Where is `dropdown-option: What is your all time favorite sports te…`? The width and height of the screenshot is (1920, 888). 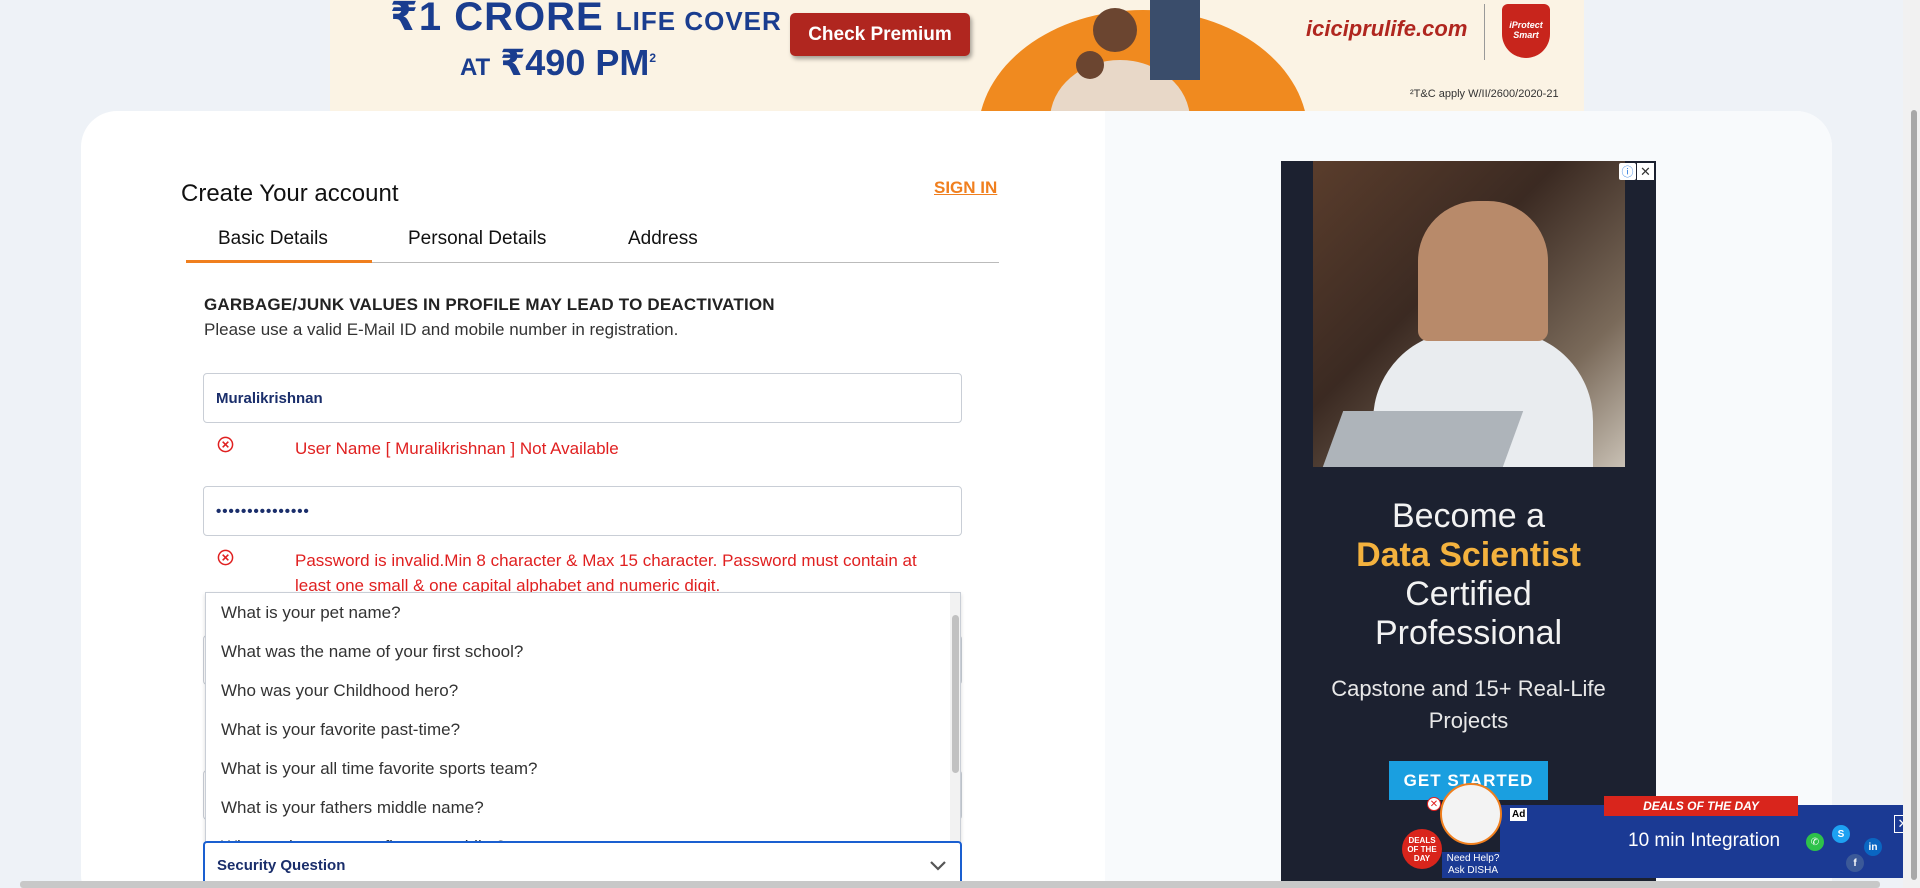
dropdown-option: What is your all time favorite sports te… is located at coordinates (583, 768).